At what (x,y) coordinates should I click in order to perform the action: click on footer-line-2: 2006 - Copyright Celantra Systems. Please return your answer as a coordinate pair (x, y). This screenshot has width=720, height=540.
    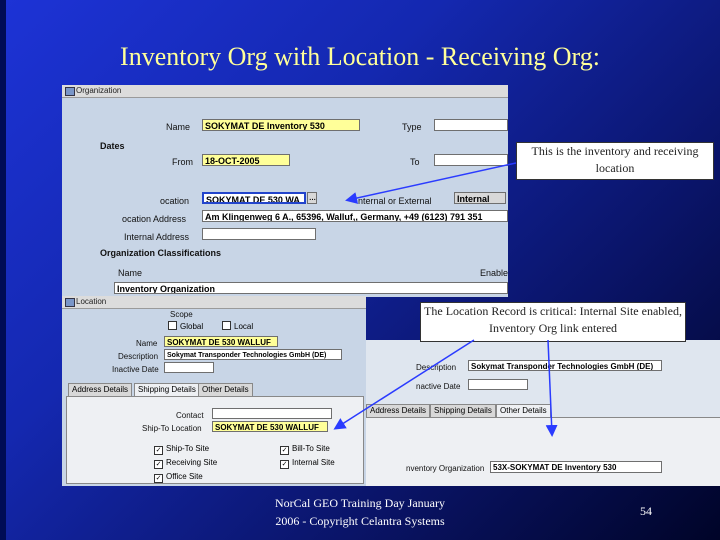
    Looking at the image, I should click on (360, 521).